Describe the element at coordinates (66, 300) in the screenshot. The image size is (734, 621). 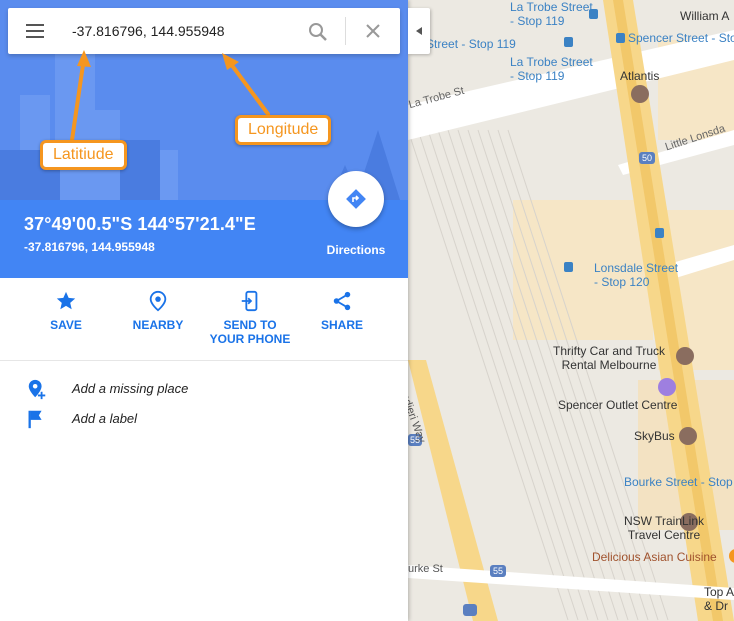
I see `star-icon` at that location.